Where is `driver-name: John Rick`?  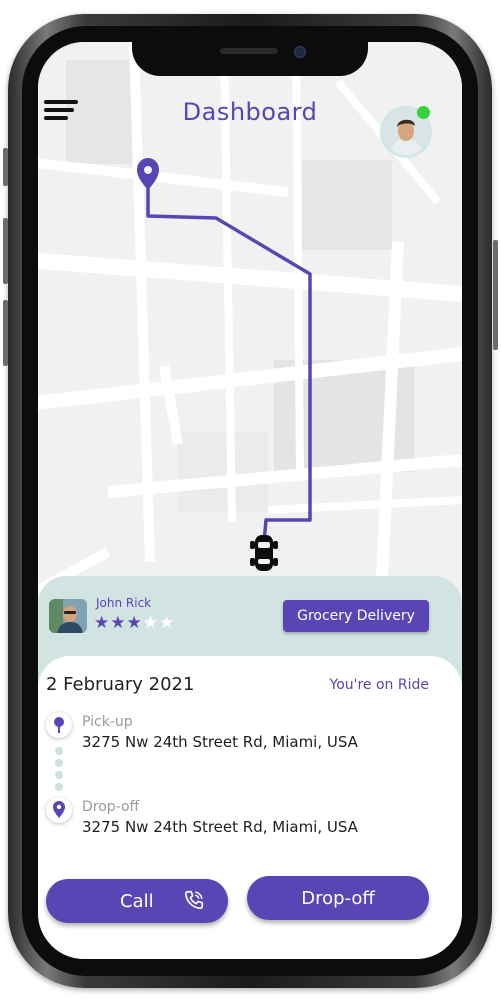
driver-name: John Rick is located at coordinates (124, 603).